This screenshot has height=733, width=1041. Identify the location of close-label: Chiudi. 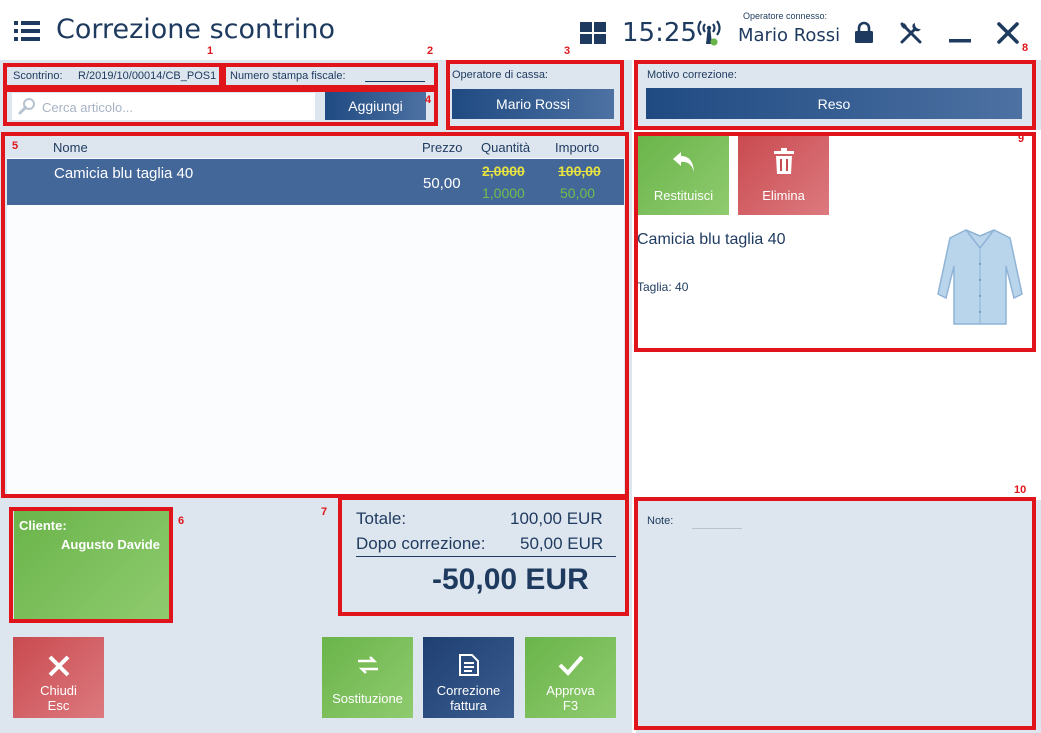
(58, 690).